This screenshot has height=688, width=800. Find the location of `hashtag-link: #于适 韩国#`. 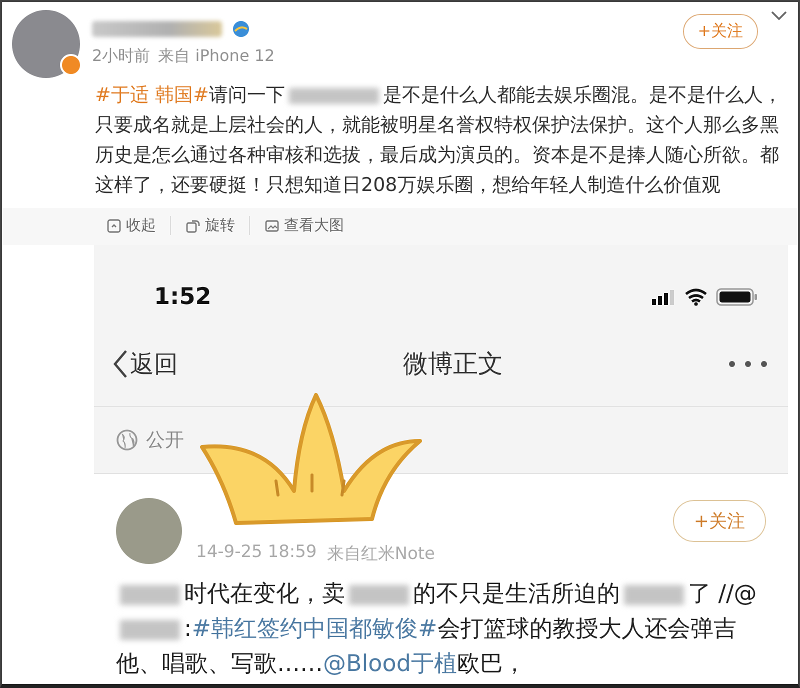

hashtag-link: #于适 韩国# is located at coordinates (152, 95).